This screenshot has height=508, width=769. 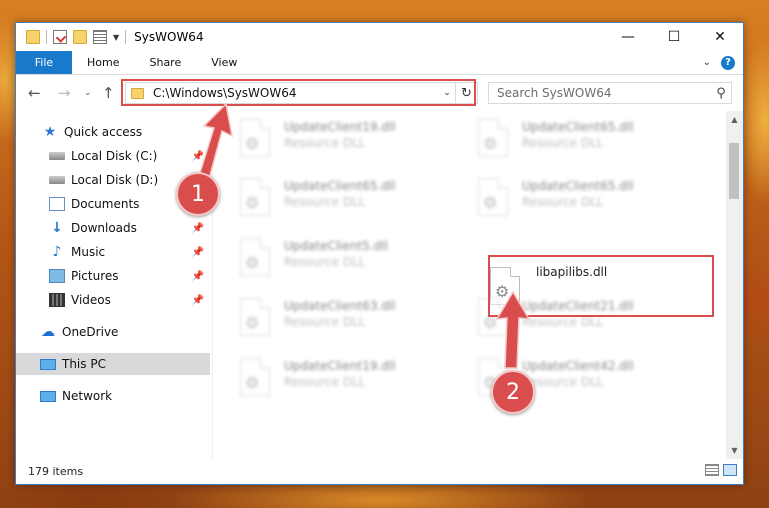 What do you see at coordinates (56, 471) in the screenshot?
I see `item-count: 179 items` at bounding box center [56, 471].